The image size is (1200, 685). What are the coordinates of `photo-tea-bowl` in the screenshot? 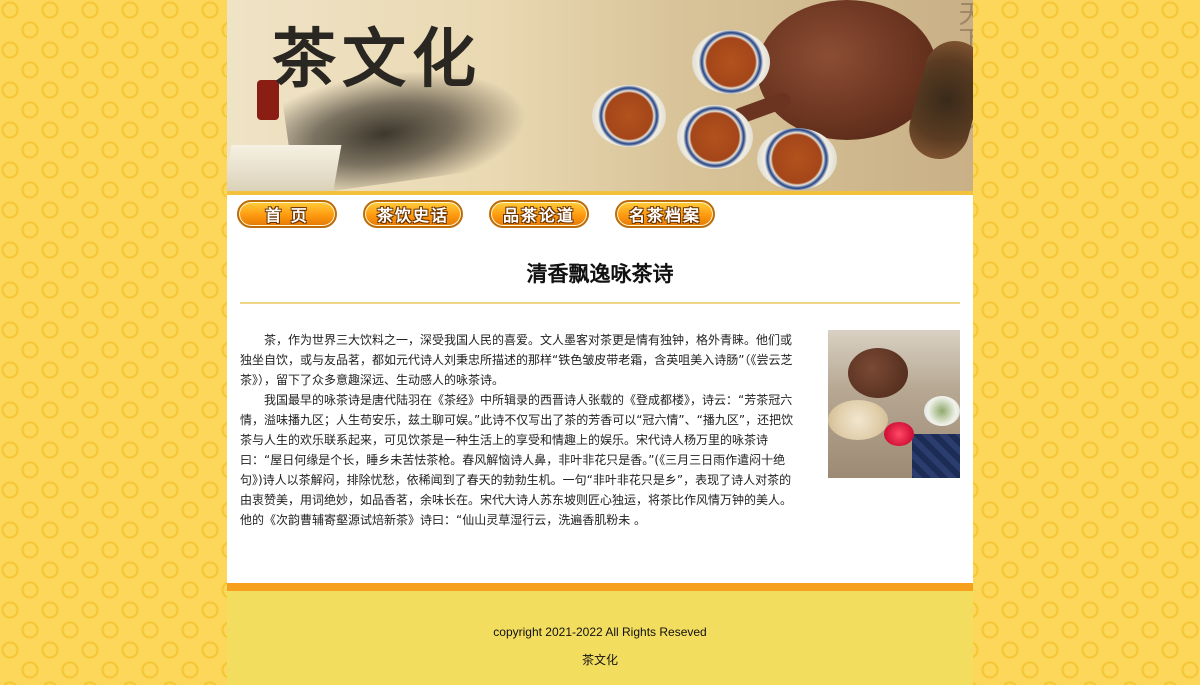 It's located at (942, 411).